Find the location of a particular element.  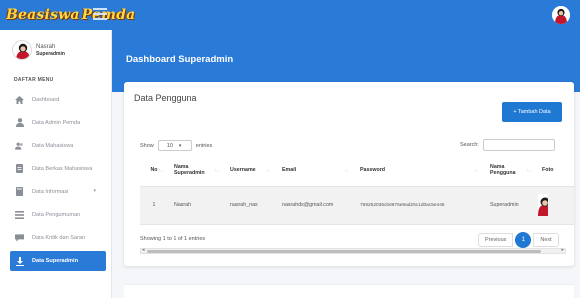

next-page-button: Next is located at coordinates (546, 240).